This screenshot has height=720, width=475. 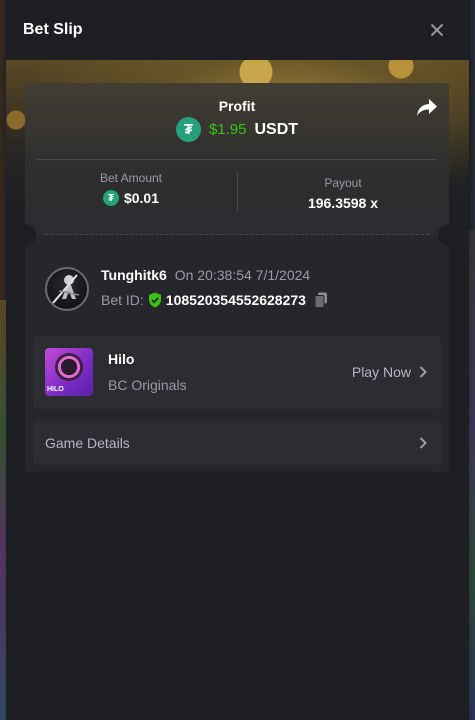 I want to click on username: Tunghitk6, so click(x=134, y=275).